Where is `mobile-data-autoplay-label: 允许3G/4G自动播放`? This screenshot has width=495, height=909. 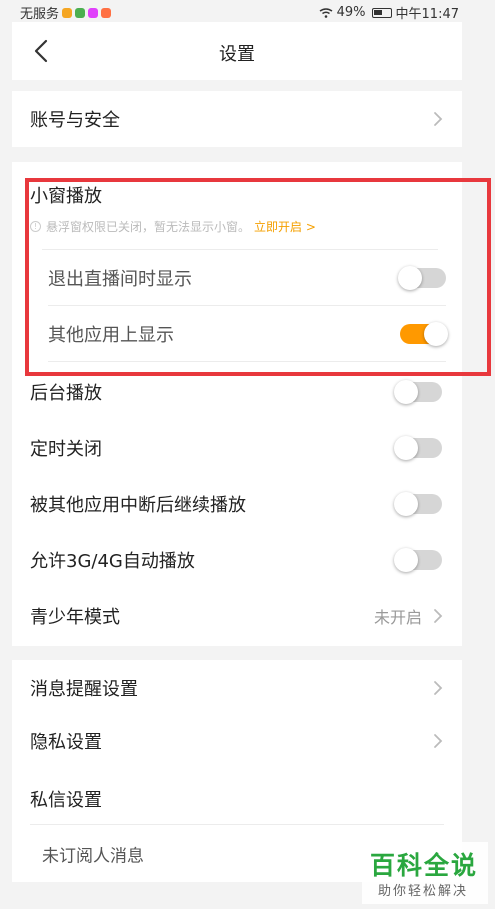 mobile-data-autoplay-label: 允许3G/4G自动播放 is located at coordinates (112, 561).